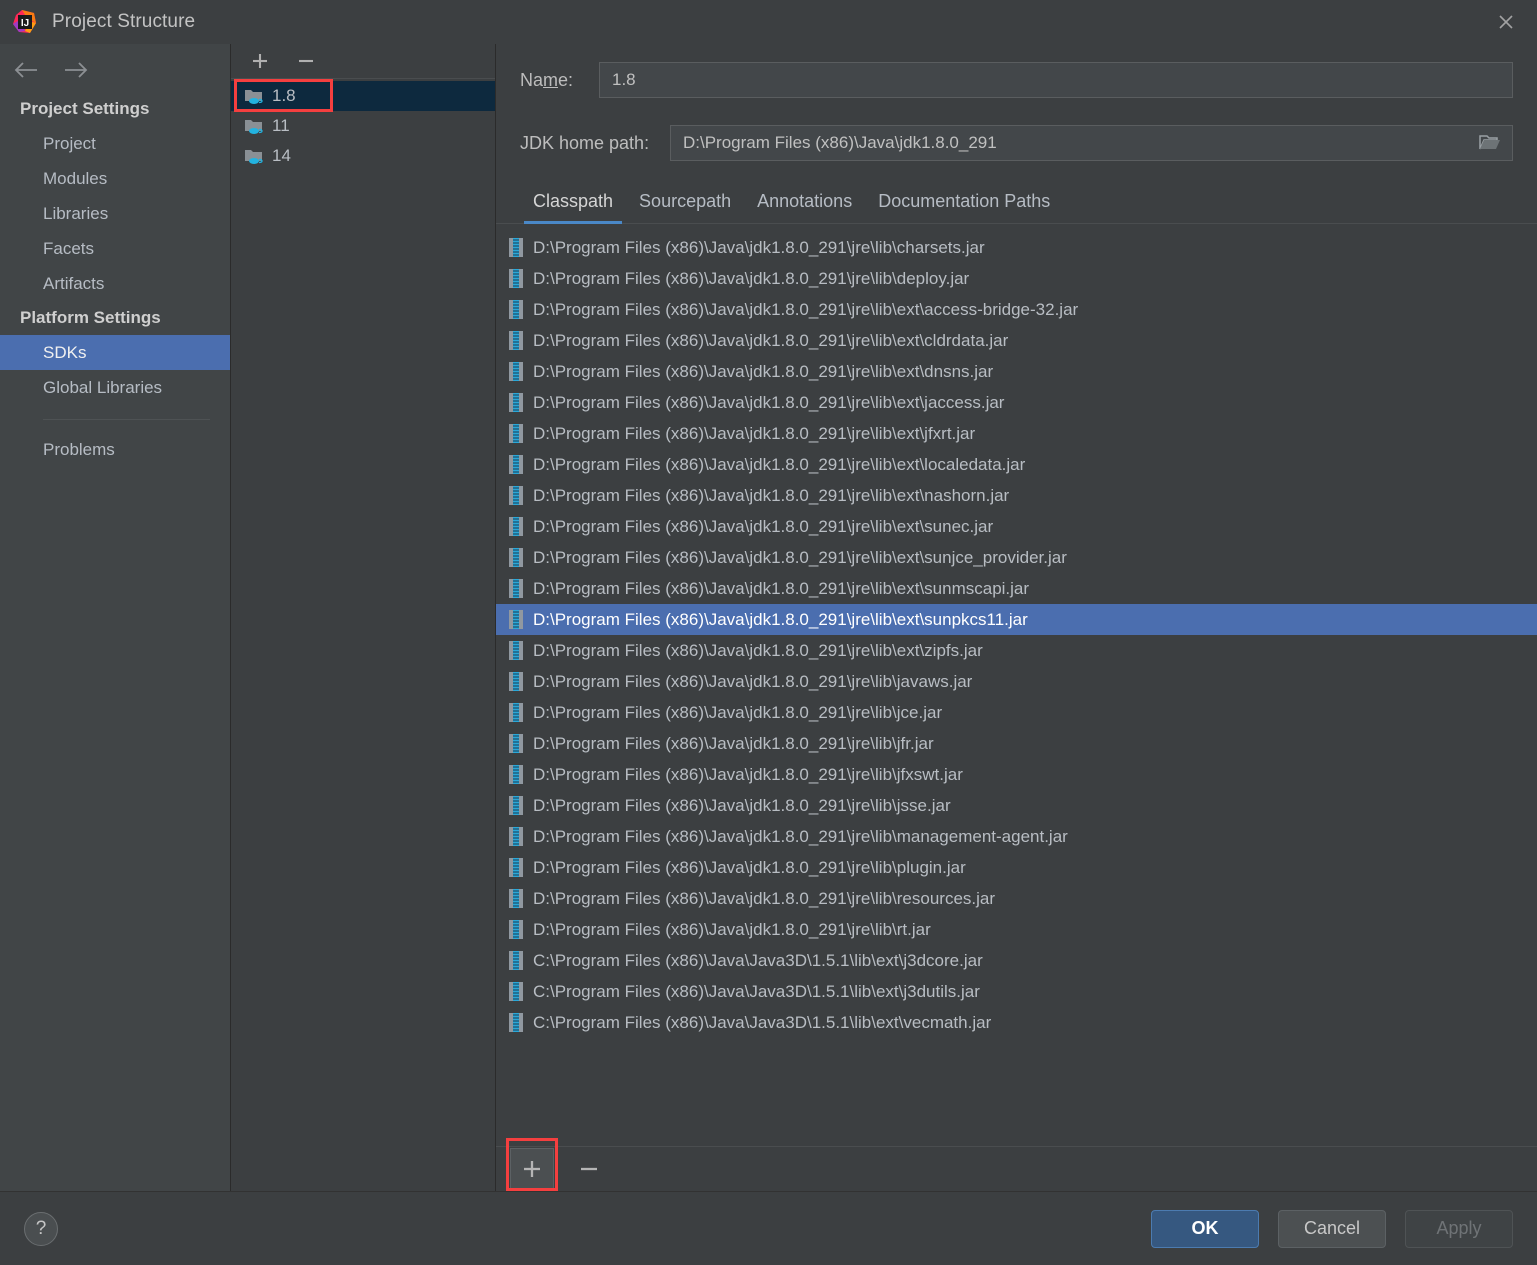  What do you see at coordinates (260, 61) in the screenshot?
I see `sdk-add-button` at bounding box center [260, 61].